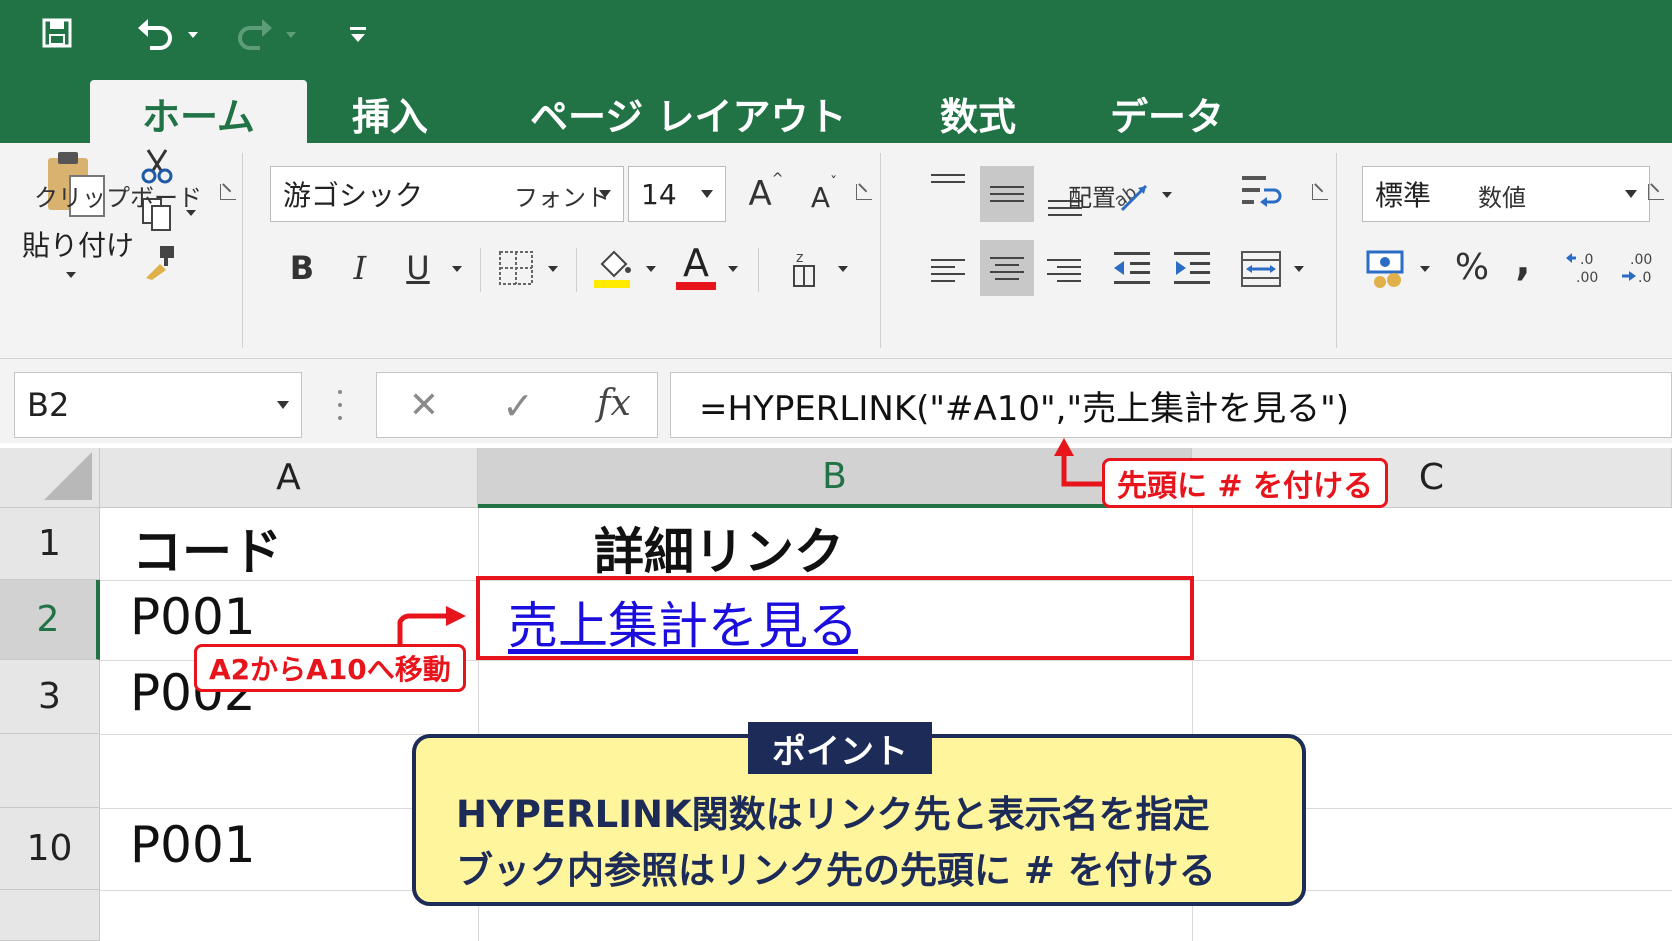 The height and width of the screenshot is (941, 1672). Describe the element at coordinates (50, 620) in the screenshot. I see `row-header-2: 2` at that location.